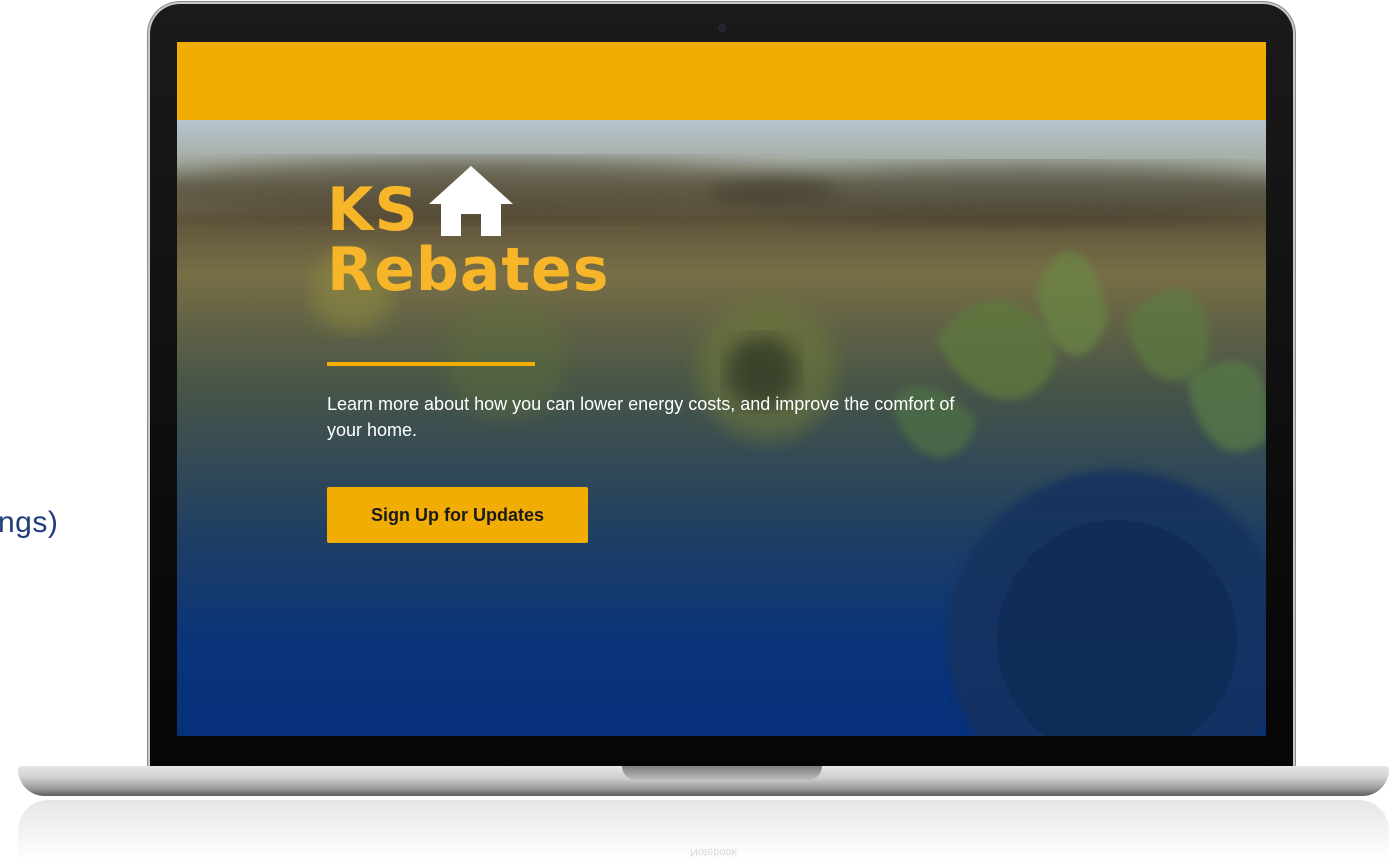 The height and width of the screenshot is (866, 1389). I want to click on top-banner, so click(721, 81).